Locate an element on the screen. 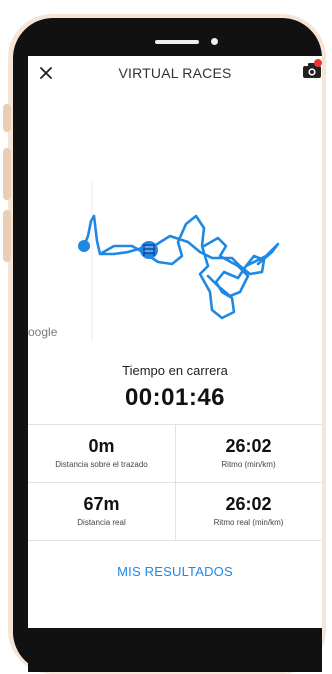 The image size is (332, 674). stat-real-pace: 26:02 Ritmo real (min/km) is located at coordinates (248, 510).